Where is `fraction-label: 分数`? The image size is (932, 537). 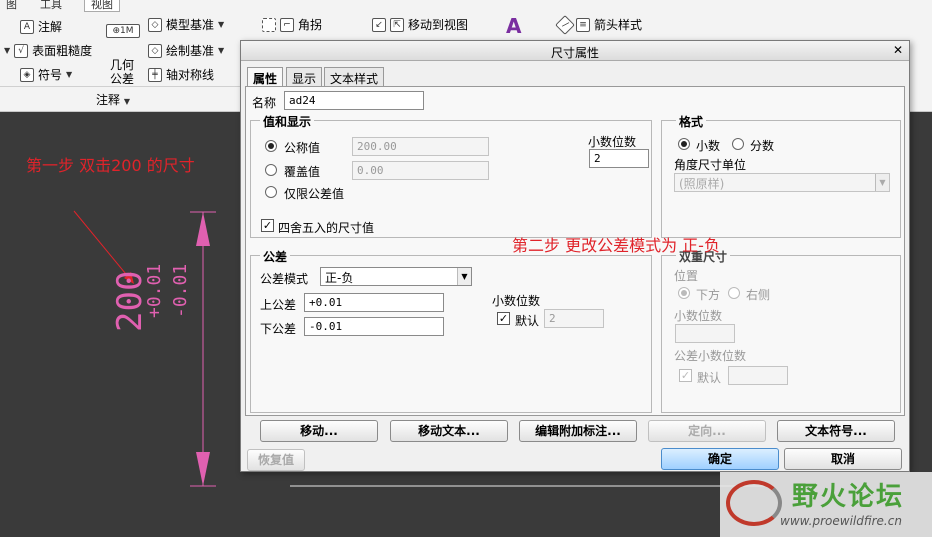
fraction-label: 分数 is located at coordinates (762, 146).